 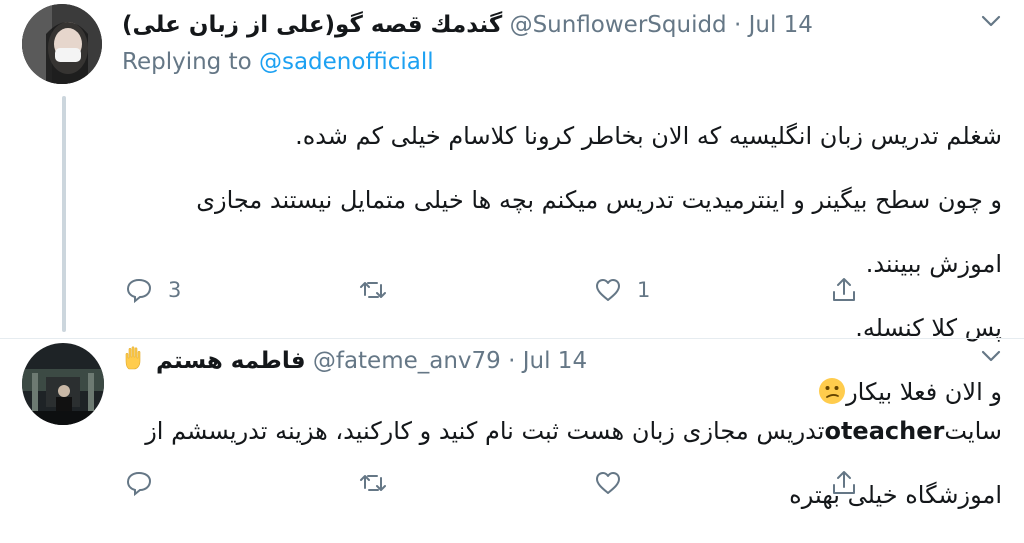 What do you see at coordinates (884, 431) in the screenshot?
I see `bold-word: oteacher` at bounding box center [884, 431].